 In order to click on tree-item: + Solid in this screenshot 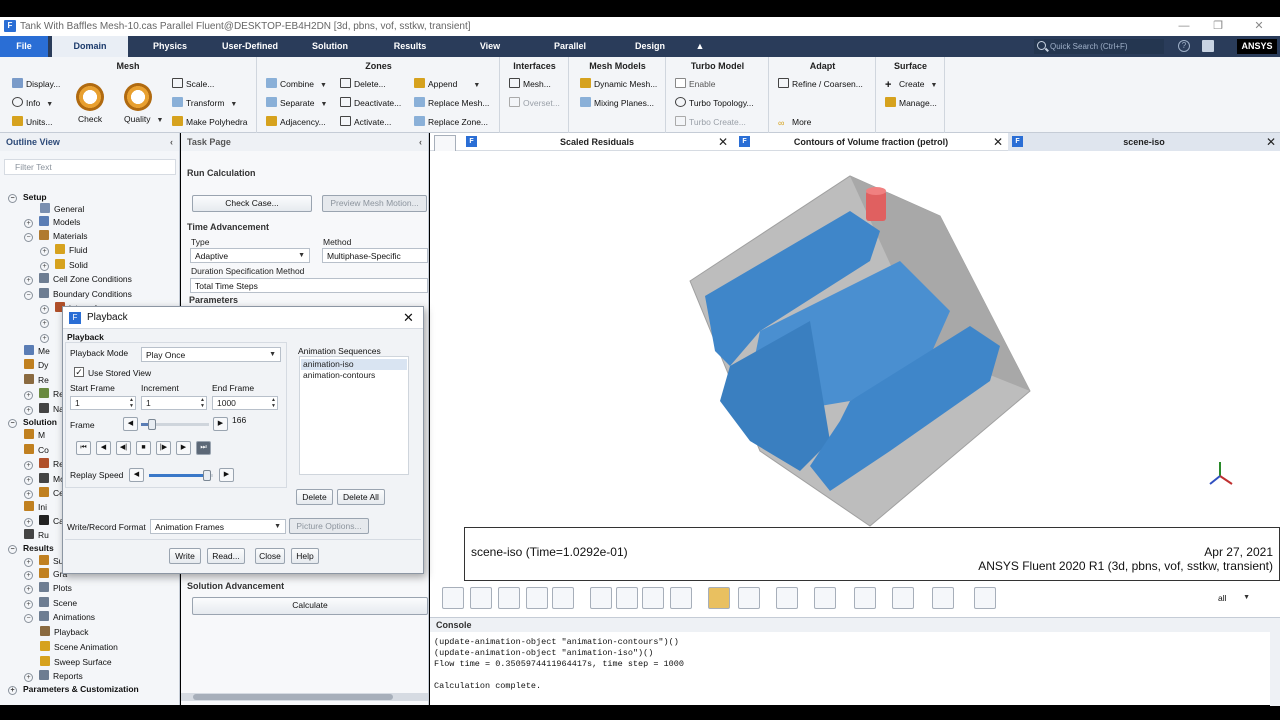, I will do `click(64, 265)`.